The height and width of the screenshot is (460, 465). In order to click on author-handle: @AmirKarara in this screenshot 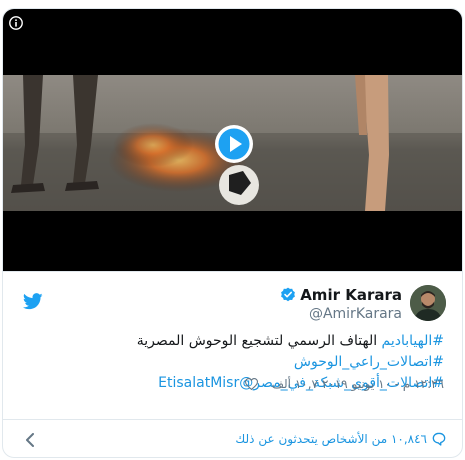, I will do `click(341, 314)`.